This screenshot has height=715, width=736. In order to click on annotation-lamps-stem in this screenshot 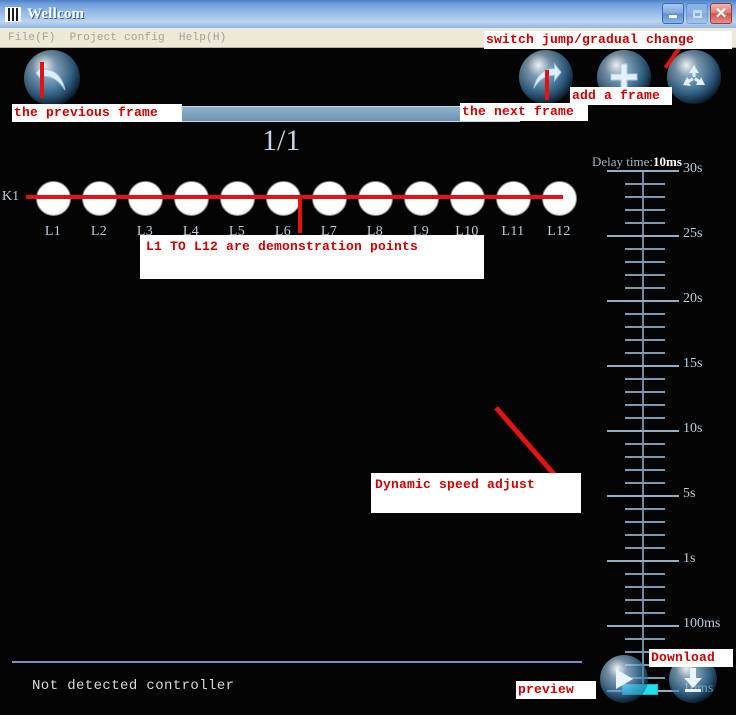, I will do `click(300, 216)`.